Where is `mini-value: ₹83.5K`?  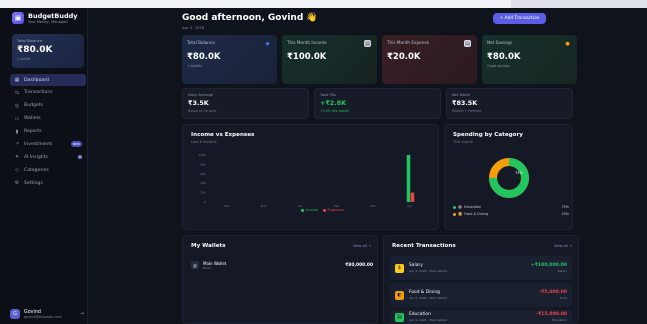
mini-value: ₹83.5K is located at coordinates (465, 103).